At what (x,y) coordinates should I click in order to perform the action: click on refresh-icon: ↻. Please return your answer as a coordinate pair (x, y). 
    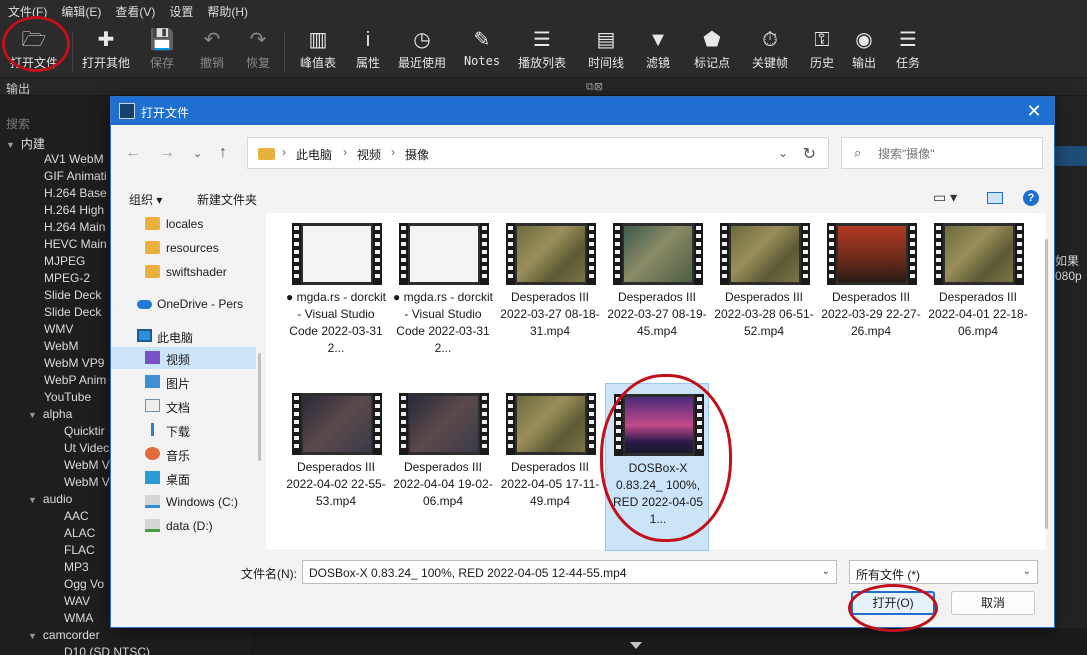
    Looking at the image, I should click on (809, 154).